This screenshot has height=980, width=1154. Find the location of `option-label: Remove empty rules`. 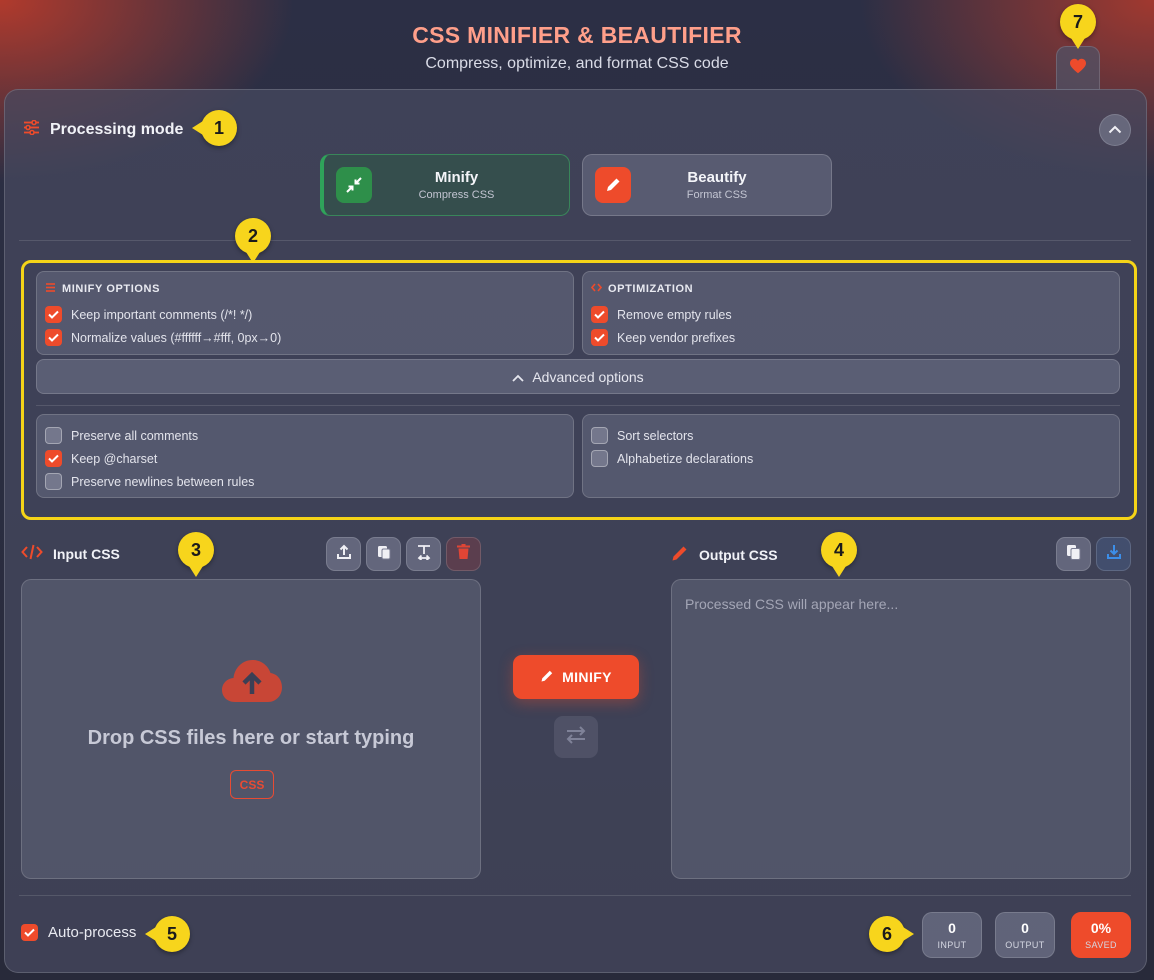

option-label: Remove empty rules is located at coordinates (674, 314).